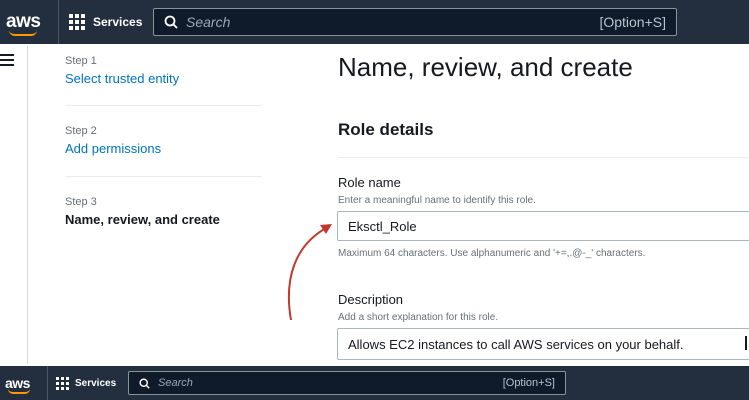 The image size is (749, 400). Describe the element at coordinates (7, 61) in the screenshot. I see `hamburger-menu-icon` at that location.